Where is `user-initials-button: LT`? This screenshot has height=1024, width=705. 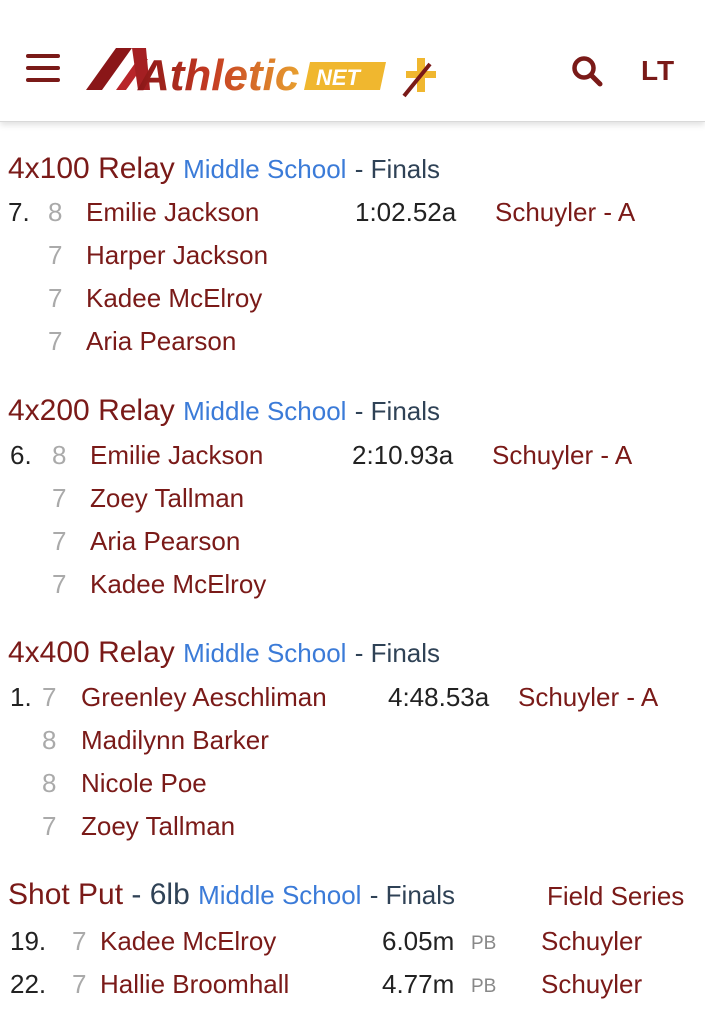 user-initials-button: LT is located at coordinates (658, 71).